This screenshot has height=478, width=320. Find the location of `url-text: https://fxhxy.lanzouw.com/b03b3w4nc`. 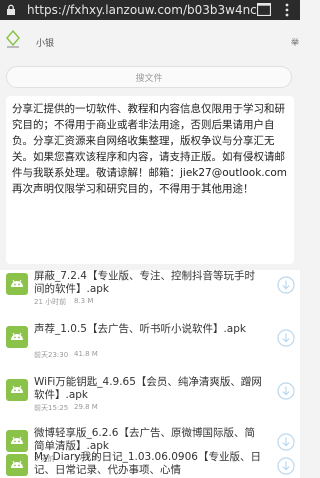

url-text: https://fxhxy.lanzouw.com/b03b3w4nc is located at coordinates (142, 10).